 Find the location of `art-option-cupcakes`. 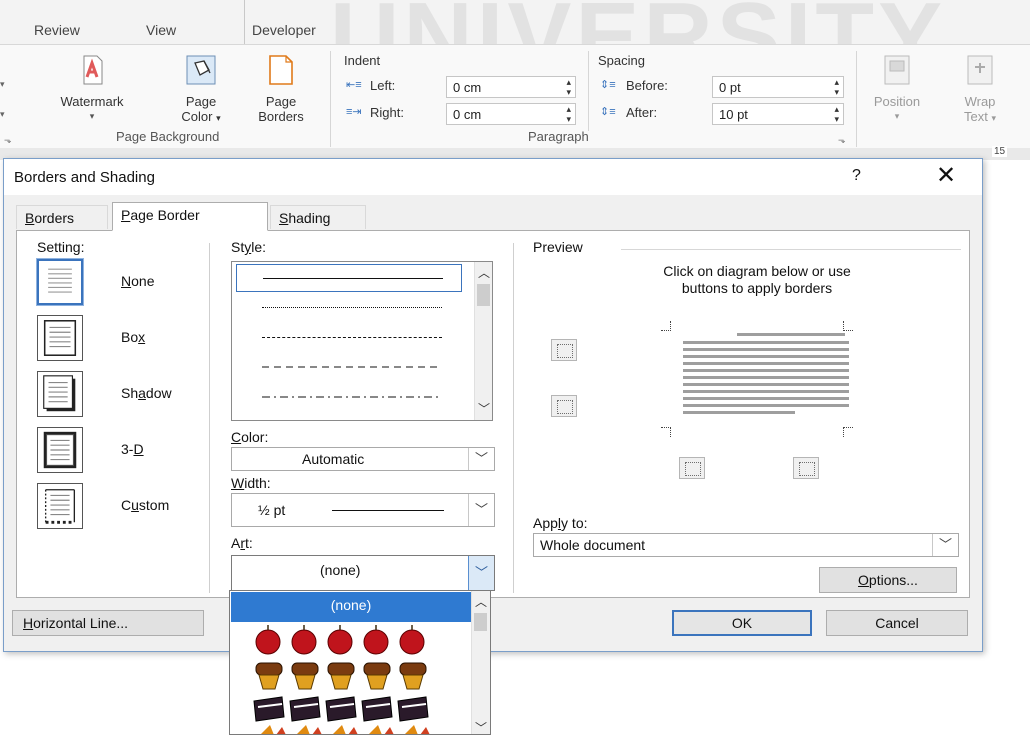

art-option-cupcakes is located at coordinates (350, 675).